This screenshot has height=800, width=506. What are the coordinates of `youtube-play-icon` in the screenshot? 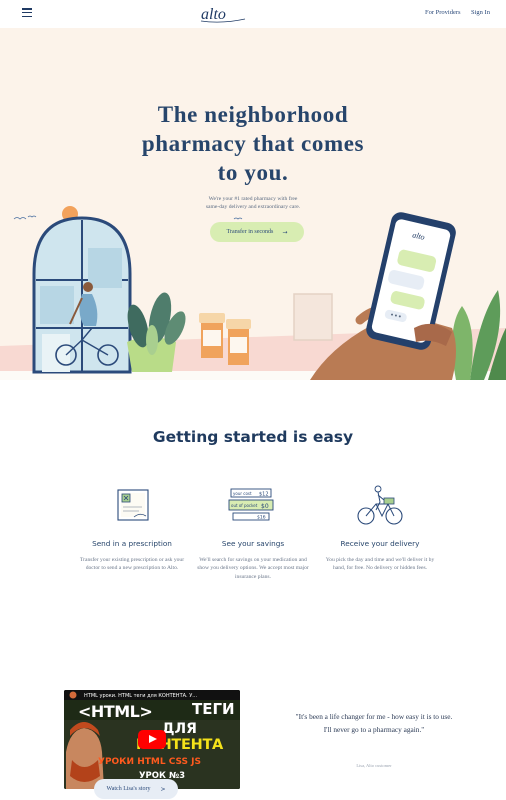 It's located at (152, 739).